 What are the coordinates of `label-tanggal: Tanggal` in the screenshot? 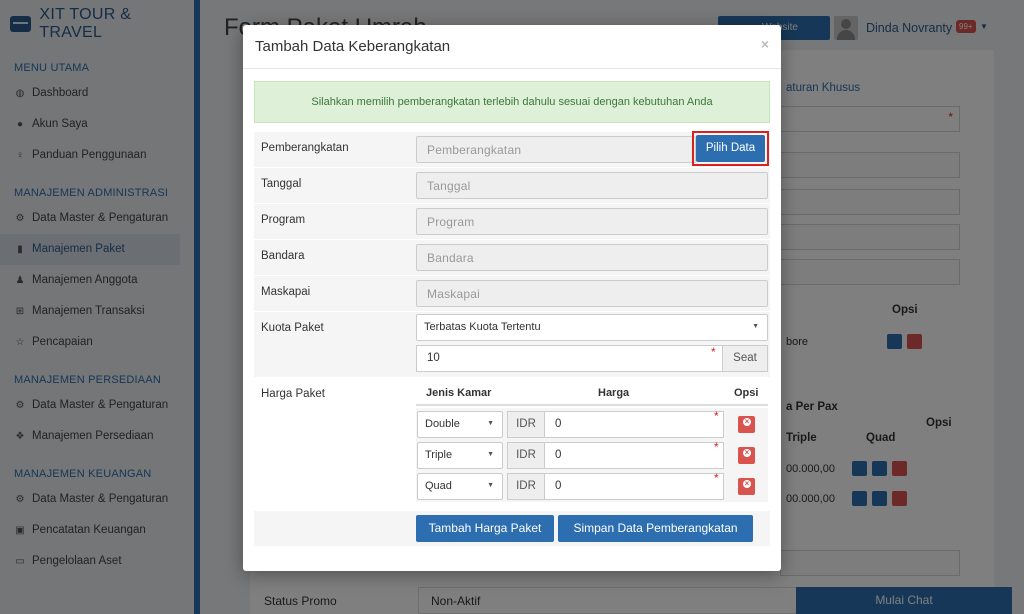 It's located at (281, 184).